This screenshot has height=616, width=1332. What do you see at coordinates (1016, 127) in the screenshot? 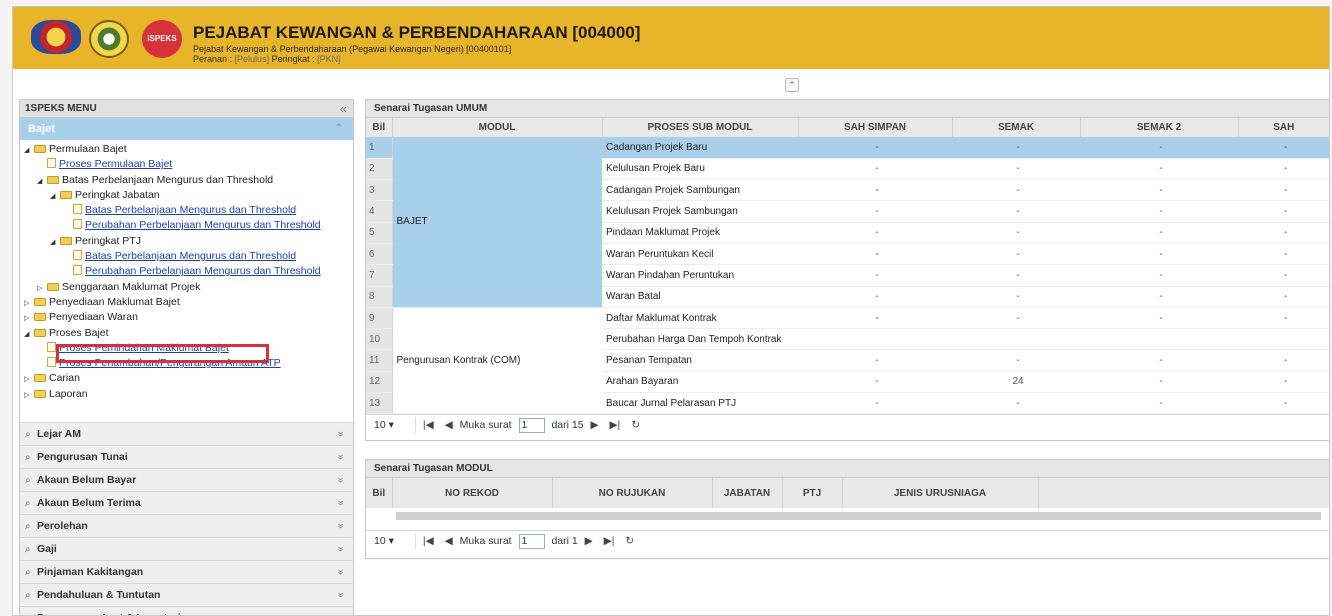
I see `column-header: SEMAK` at bounding box center [1016, 127].